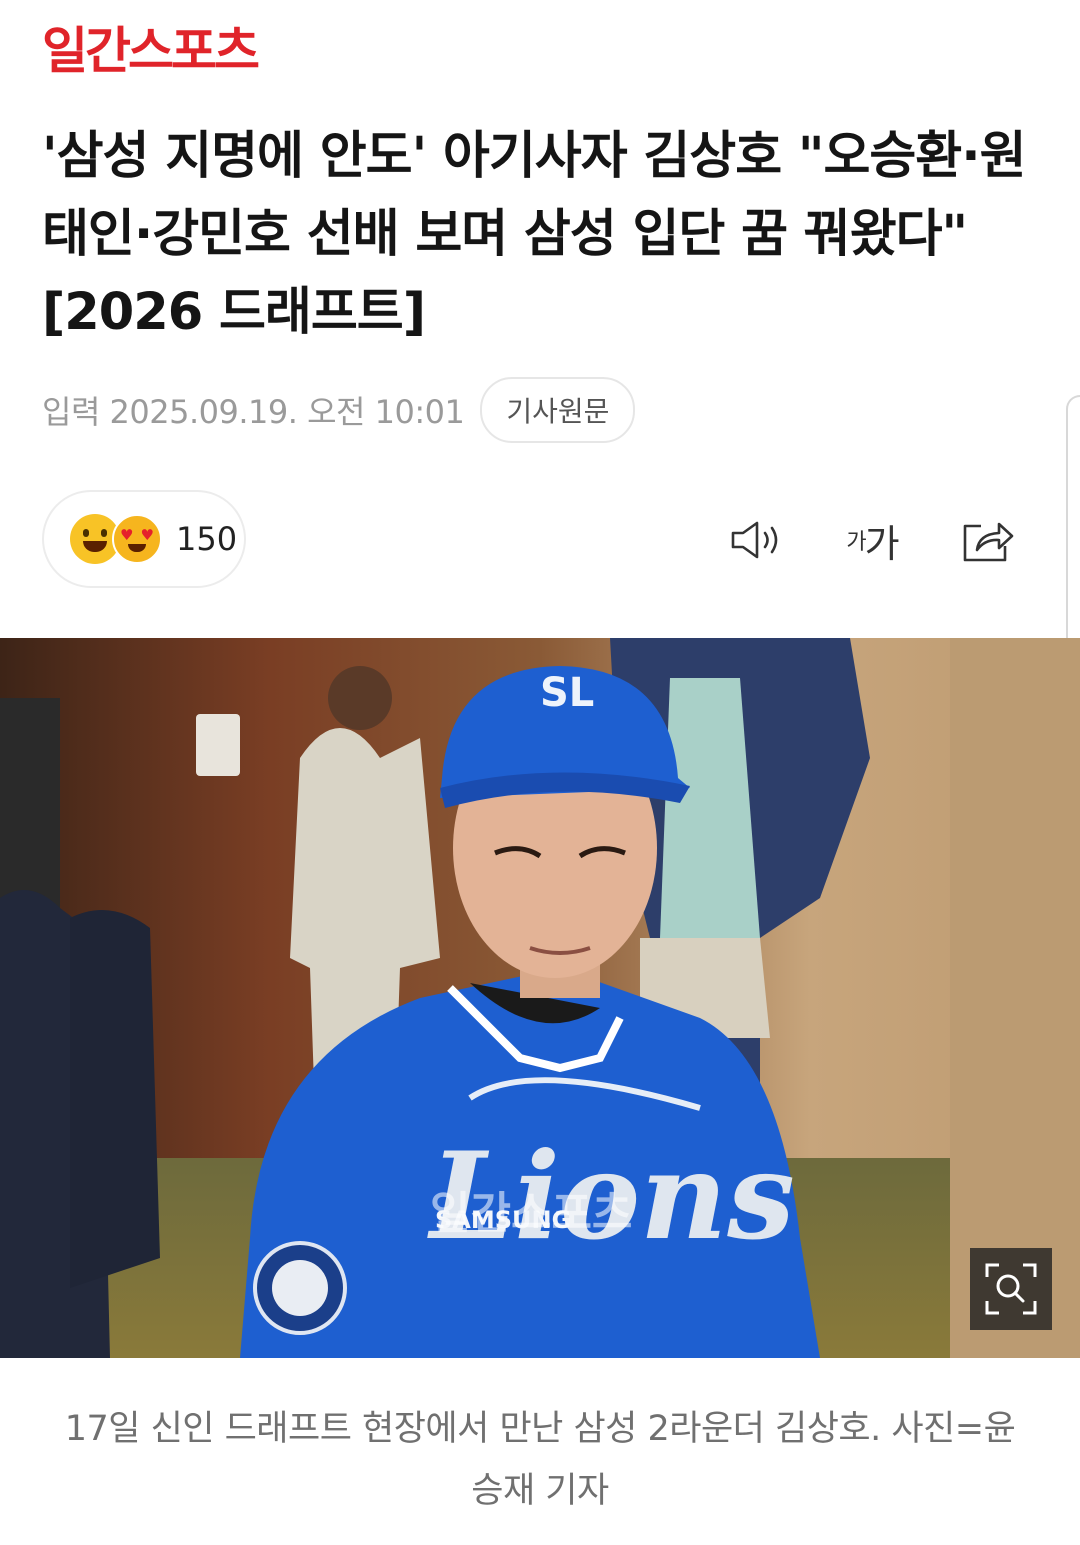 The width and height of the screenshot is (1080, 1545). Describe the element at coordinates (151, 51) in the screenshot. I see `site-logo: 일간스포츠` at that location.